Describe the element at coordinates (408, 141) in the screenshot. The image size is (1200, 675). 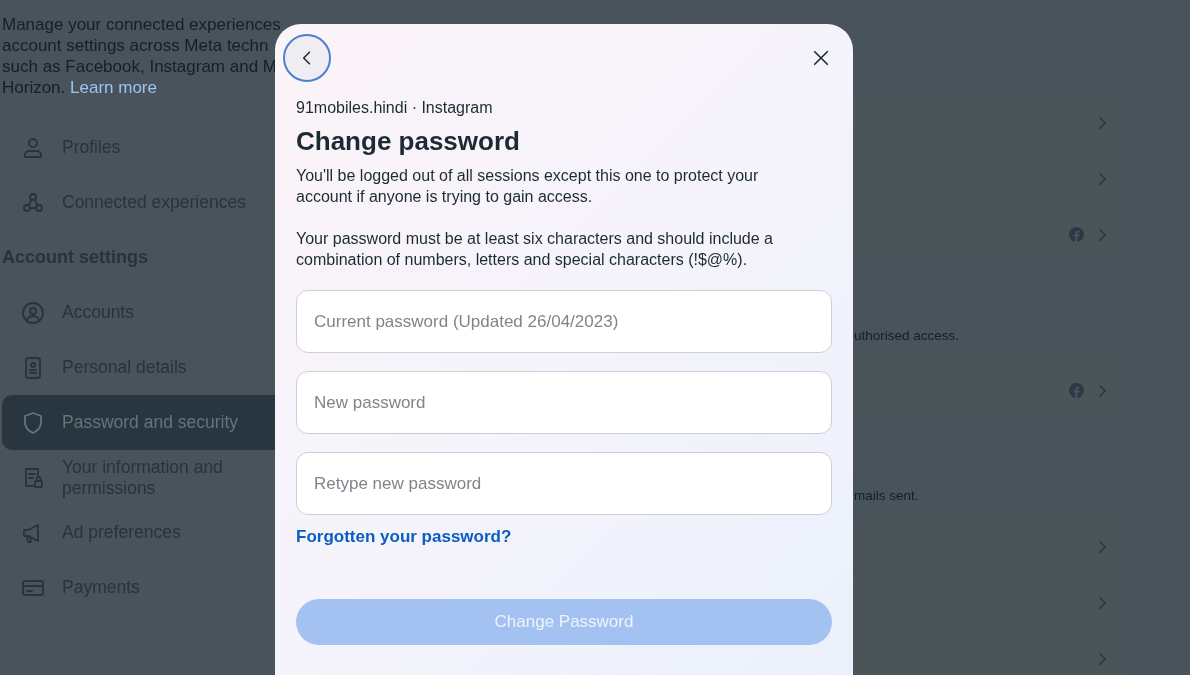
I see `dialog-title: Change password` at that location.